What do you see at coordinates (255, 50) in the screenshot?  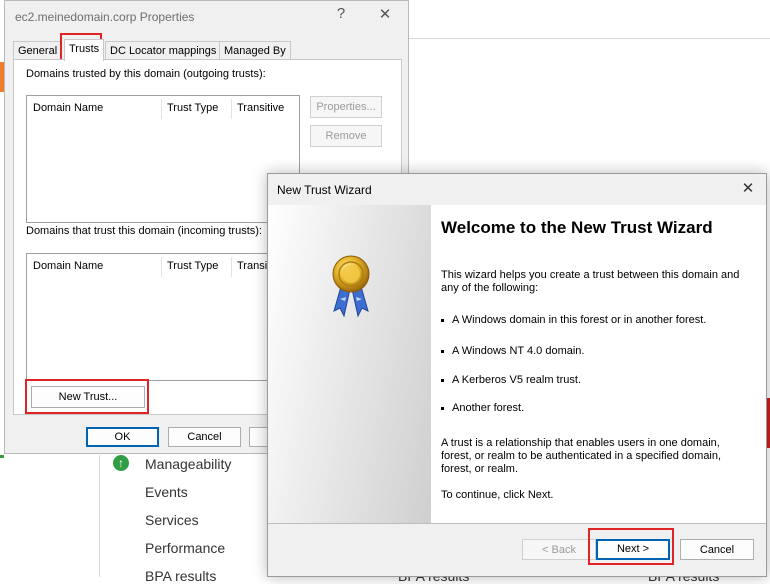 I see `tab-managed-by: Managed By` at bounding box center [255, 50].